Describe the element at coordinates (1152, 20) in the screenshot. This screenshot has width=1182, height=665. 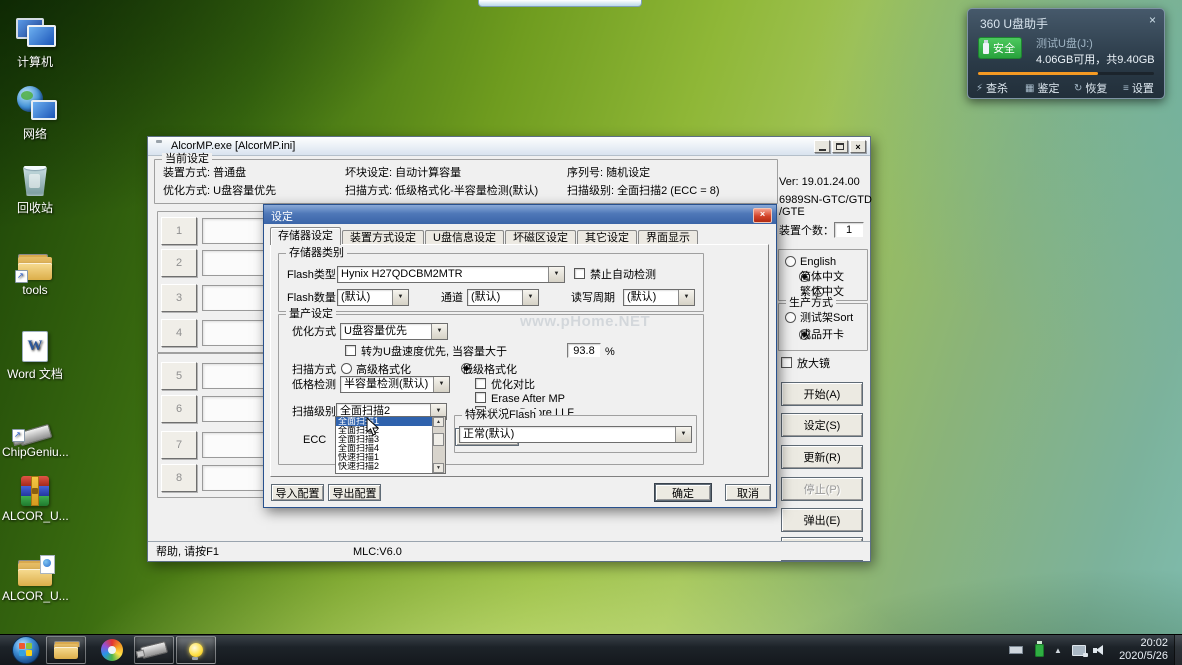
I see `panel-close-icon: ×` at that location.